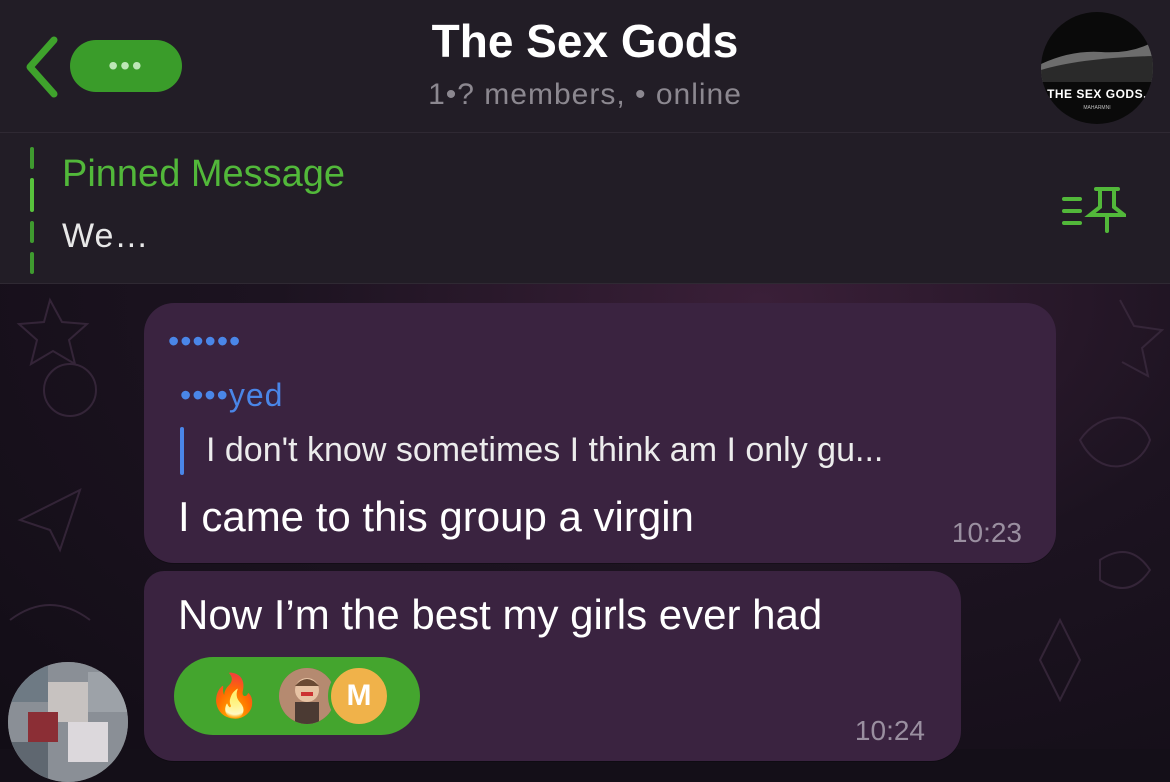  Describe the element at coordinates (182, 451) in the screenshot. I see `reply-bar` at that location.